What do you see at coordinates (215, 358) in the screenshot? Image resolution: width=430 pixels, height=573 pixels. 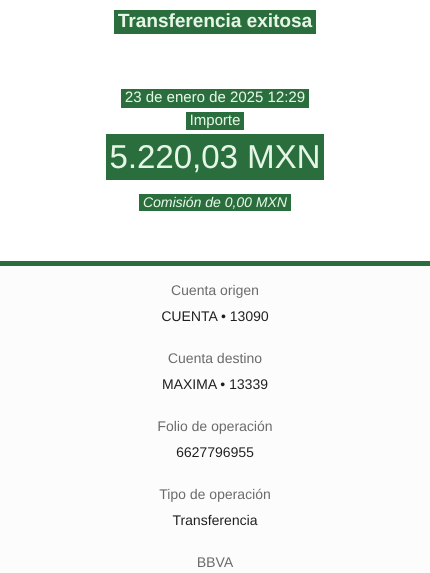 I see `detail-label: Cuenta destino` at bounding box center [215, 358].